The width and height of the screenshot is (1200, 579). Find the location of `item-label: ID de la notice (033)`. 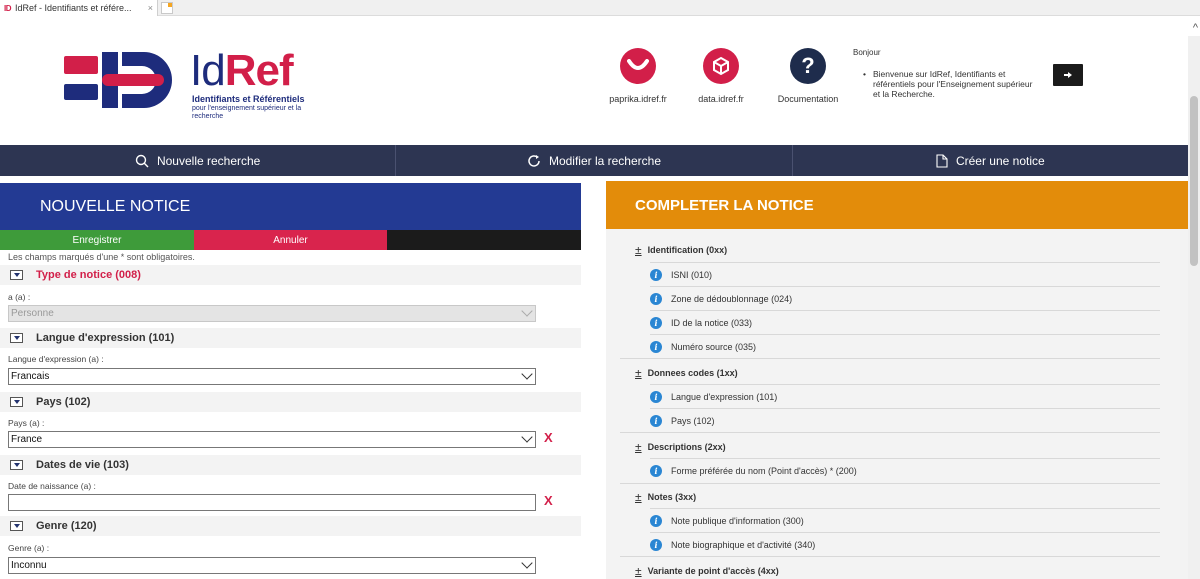

item-label: ID de la notice (033) is located at coordinates (712, 322).